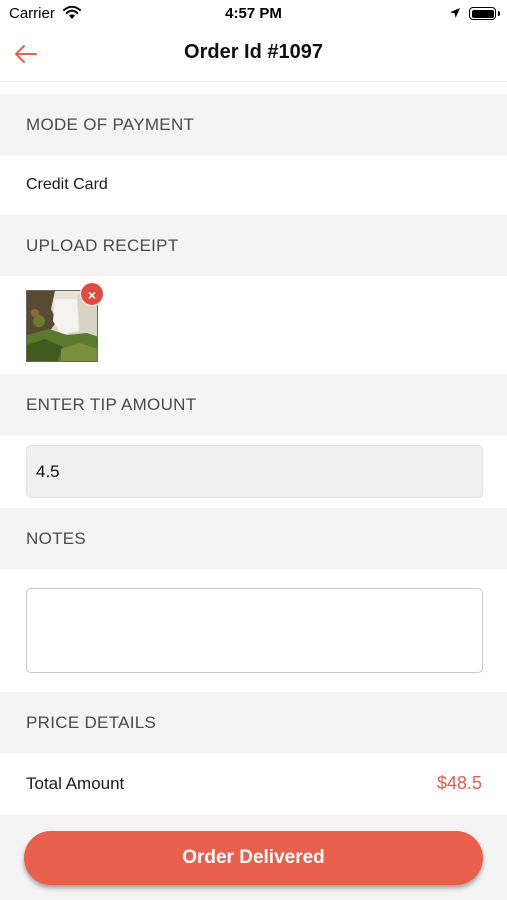 This screenshot has width=507, height=900. Describe the element at coordinates (253, 858) in the screenshot. I see `order-delivered-button: Order Delivered` at that location.